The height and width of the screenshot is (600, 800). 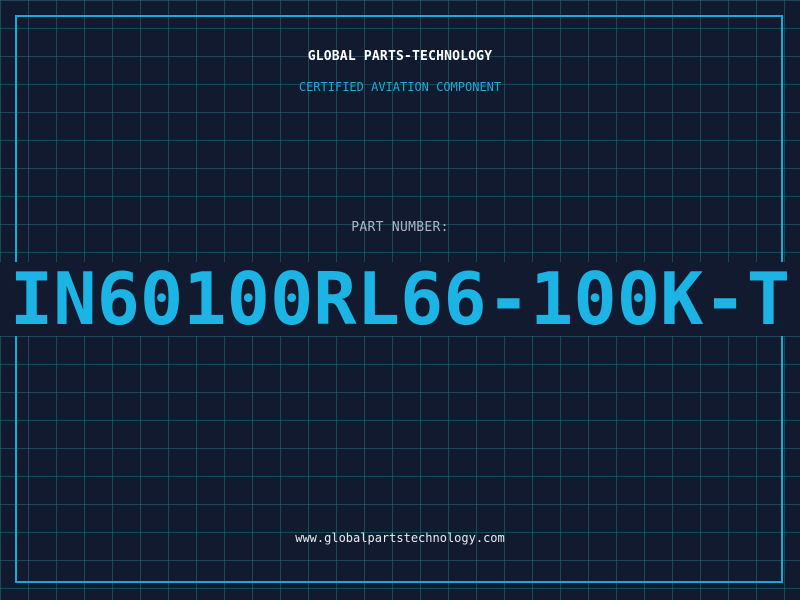 What do you see at coordinates (400, 538) in the screenshot?
I see `website-url: www.globalpartstechnology.com` at bounding box center [400, 538].